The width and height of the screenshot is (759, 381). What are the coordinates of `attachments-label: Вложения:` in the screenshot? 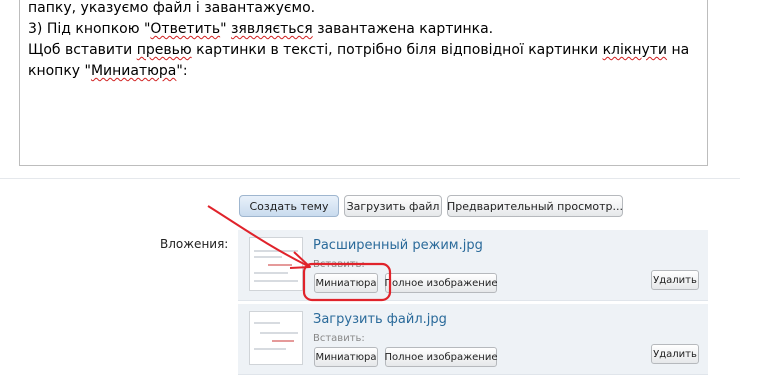 It's located at (194, 244).